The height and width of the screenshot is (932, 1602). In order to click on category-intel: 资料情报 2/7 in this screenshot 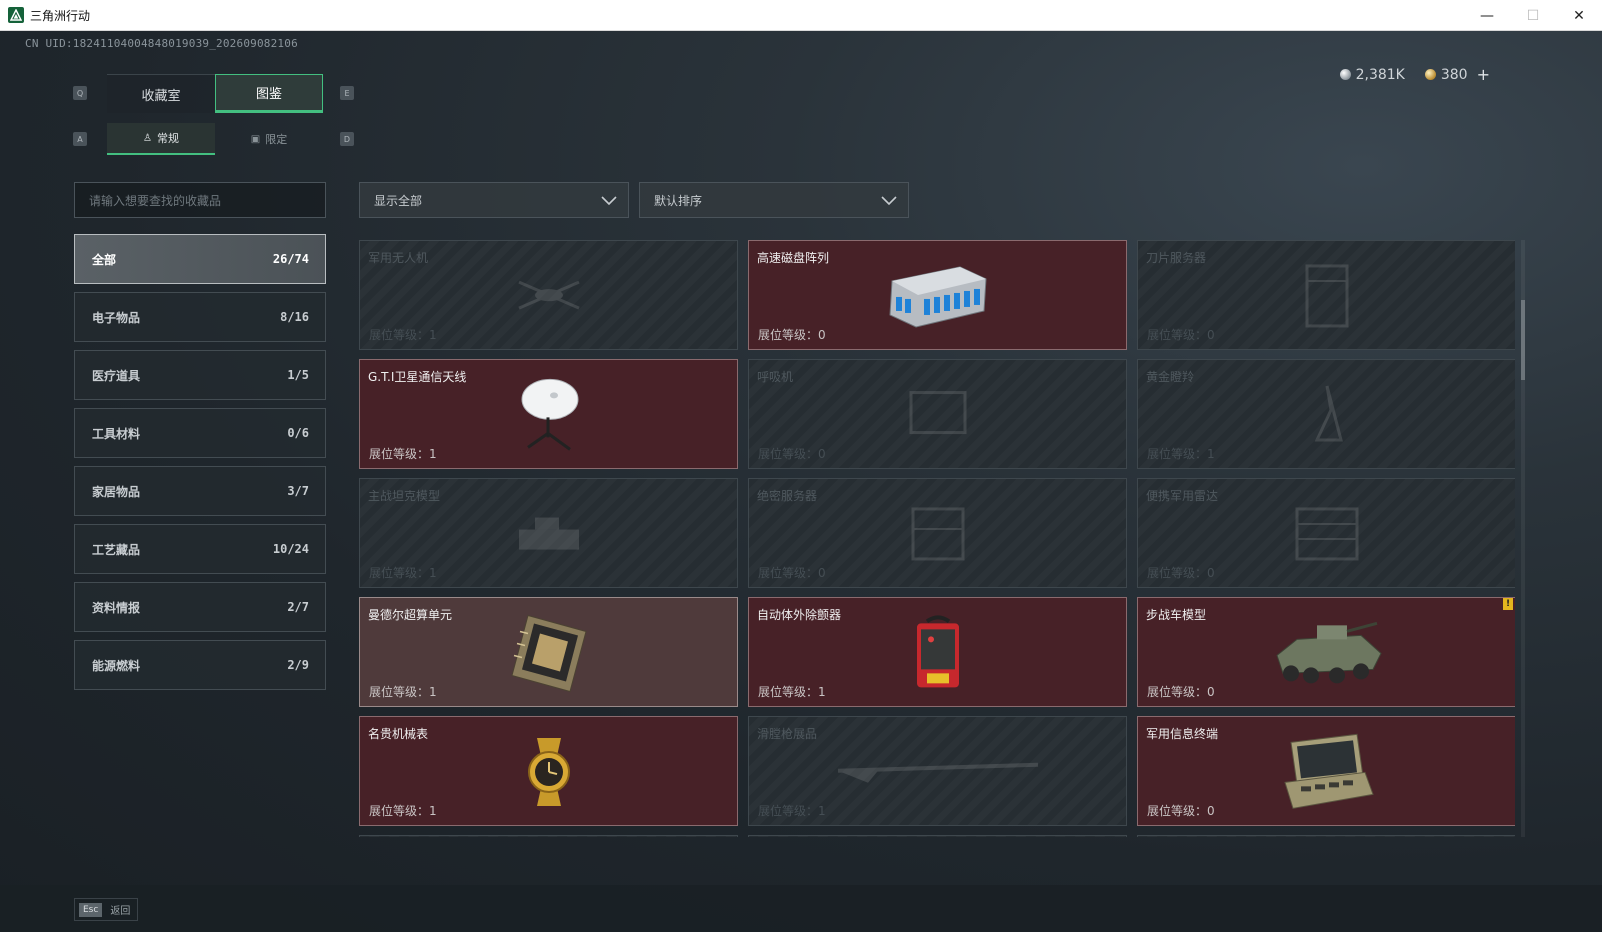, I will do `click(200, 607)`.